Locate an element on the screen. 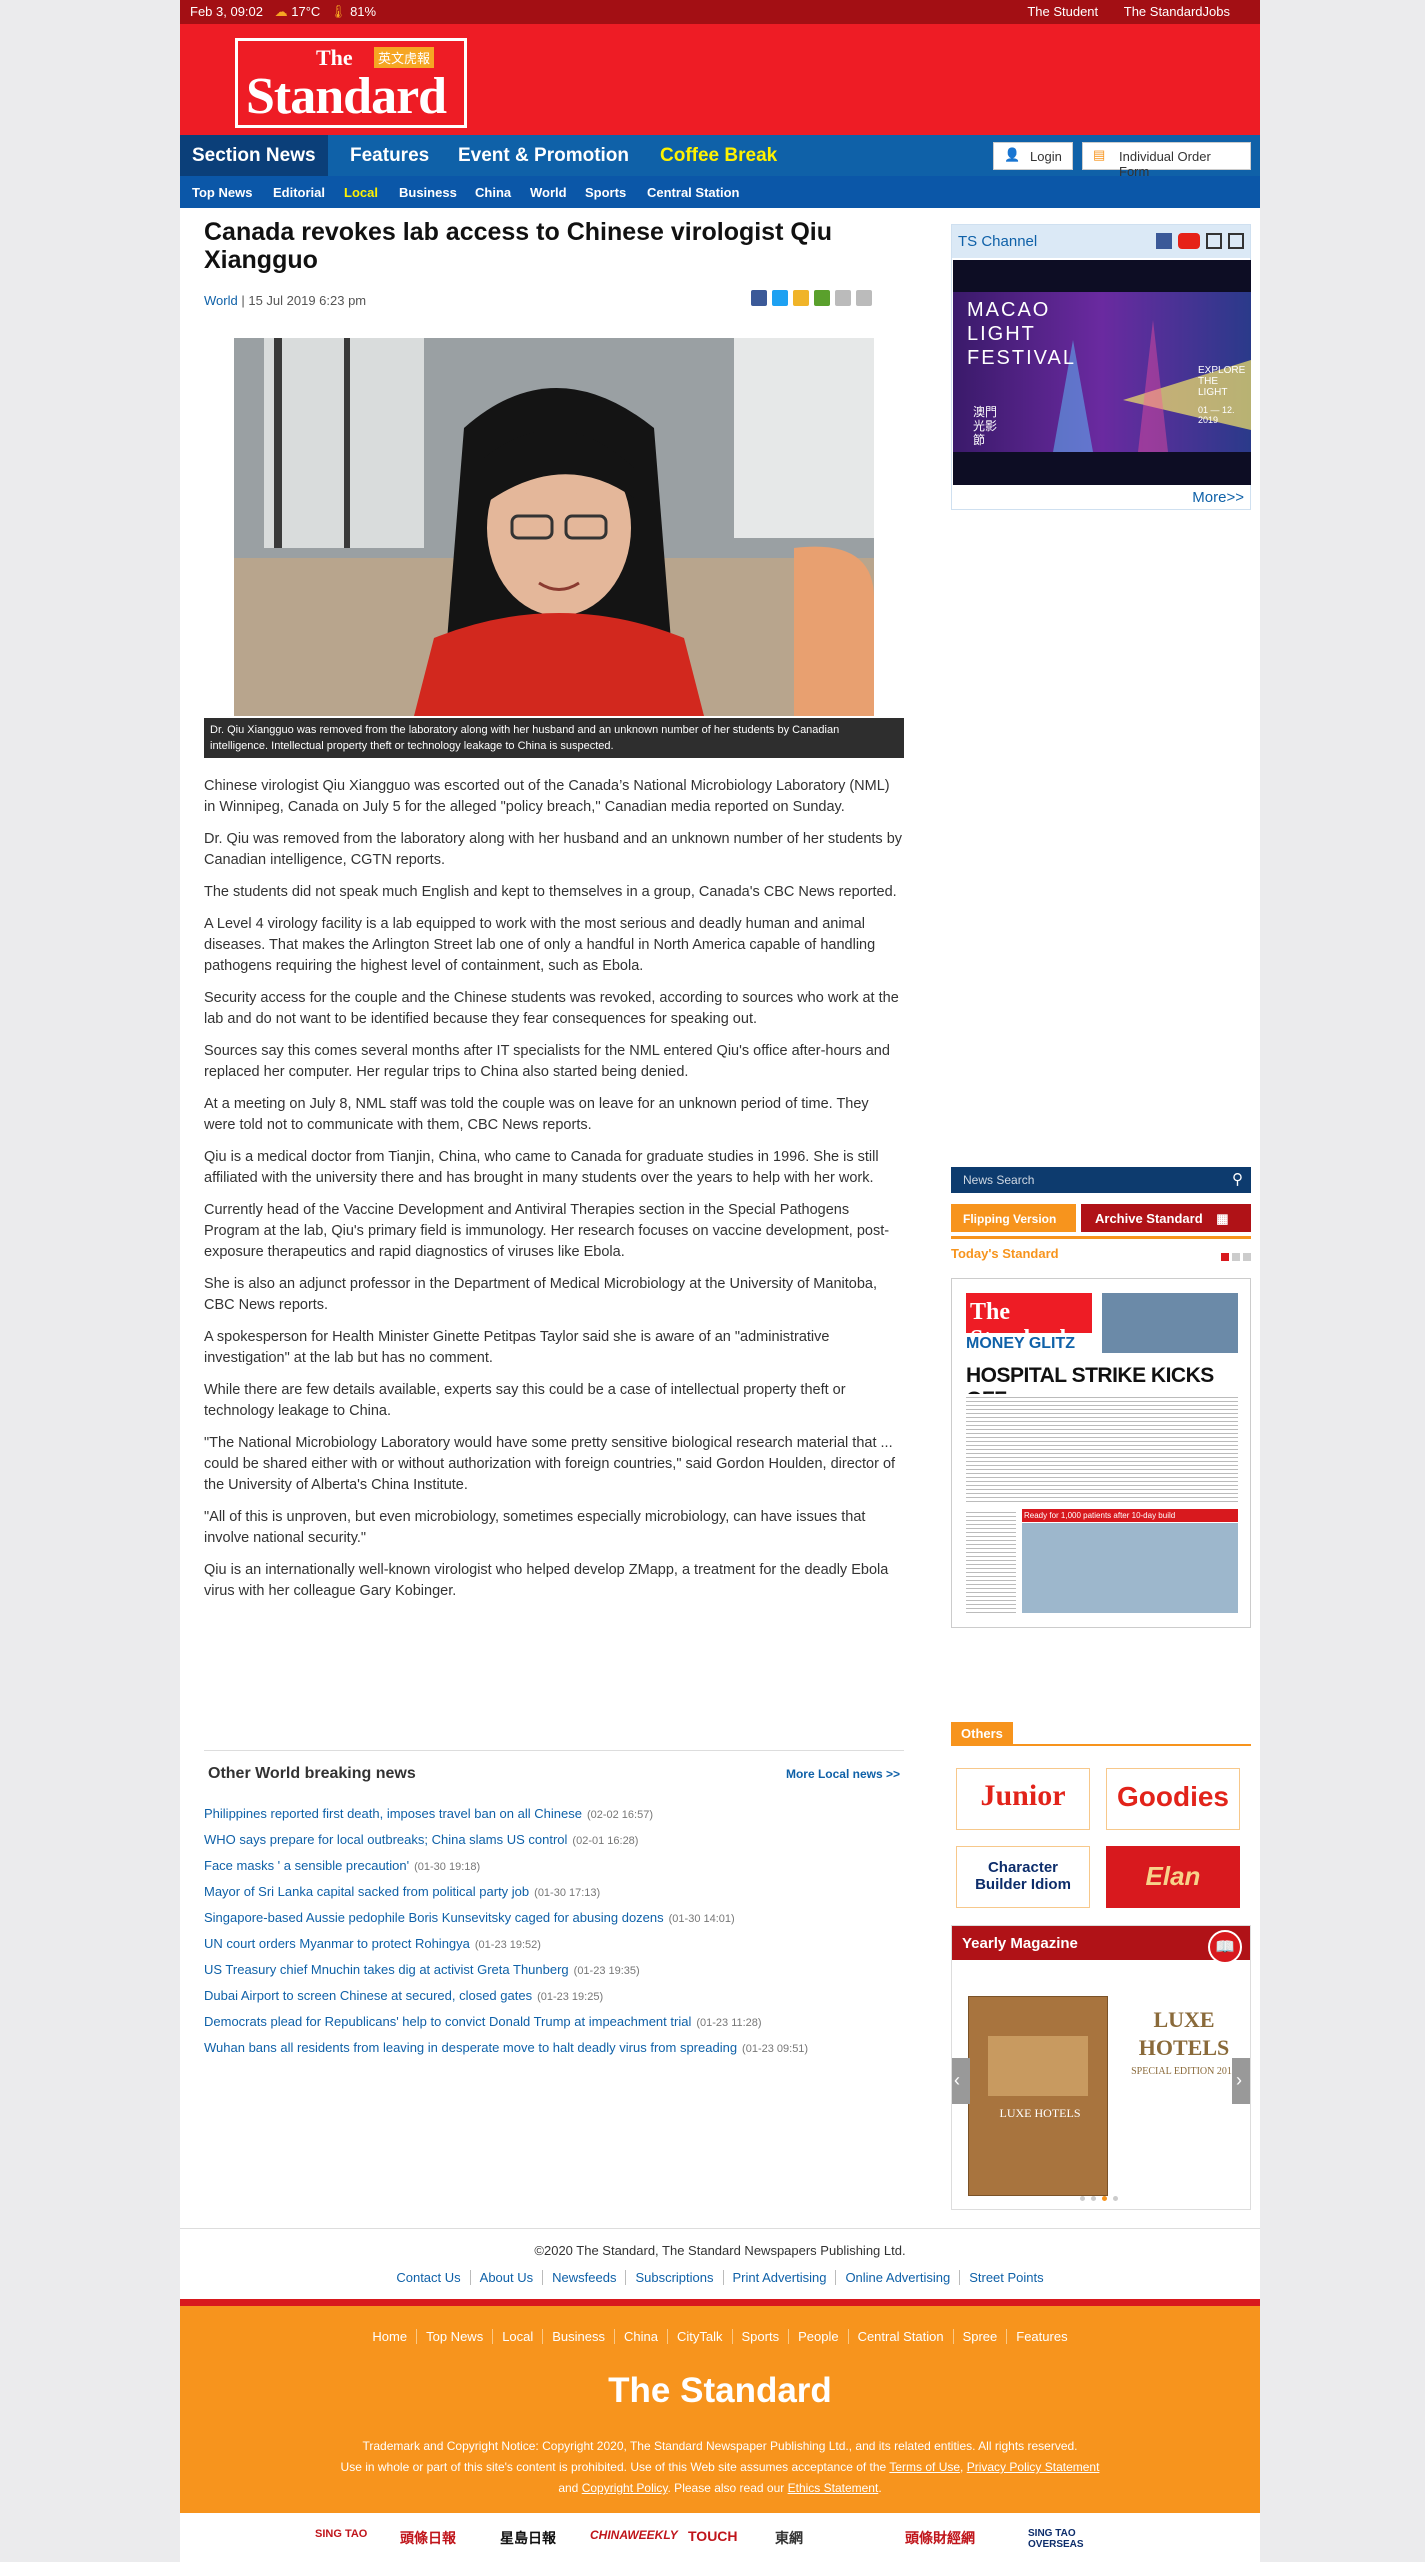 This screenshot has height=2562, width=1425. font-decrease-icon is located at coordinates (864, 298).